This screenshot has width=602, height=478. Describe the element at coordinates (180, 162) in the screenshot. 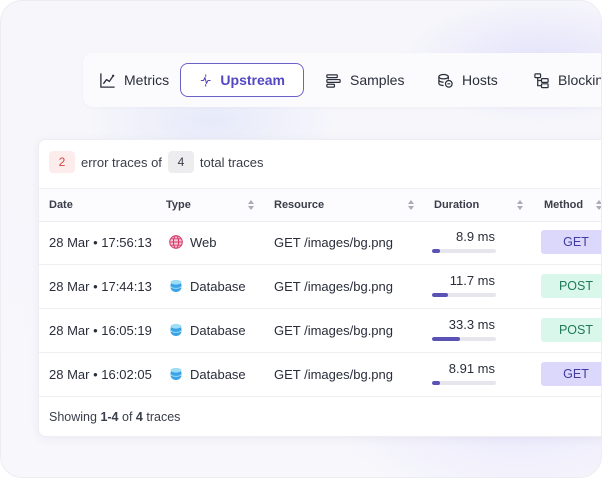

I see `total-count-badge: 4` at that location.